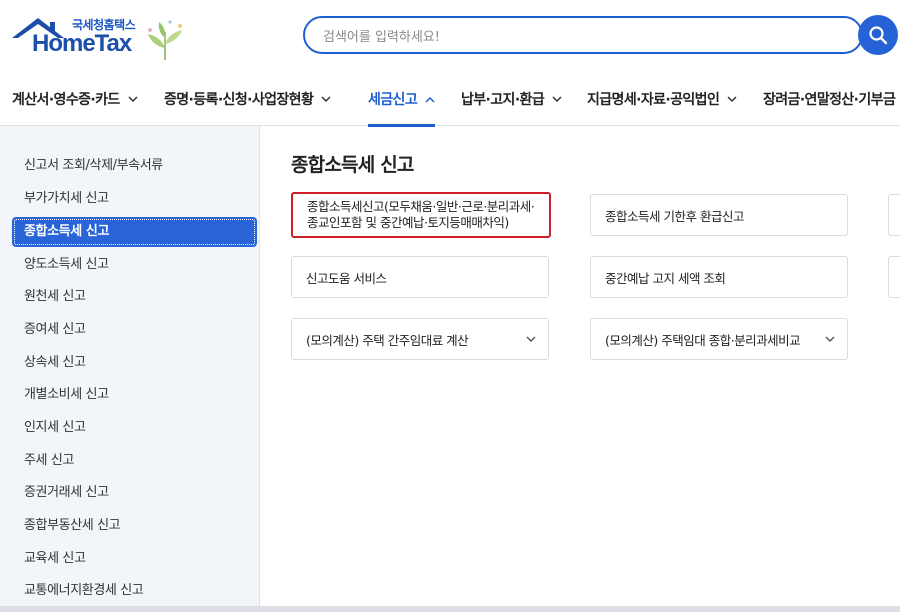  What do you see at coordinates (134, 395) in the screenshot?
I see `sidebar-item-consumption: 개별소비세 신고` at bounding box center [134, 395].